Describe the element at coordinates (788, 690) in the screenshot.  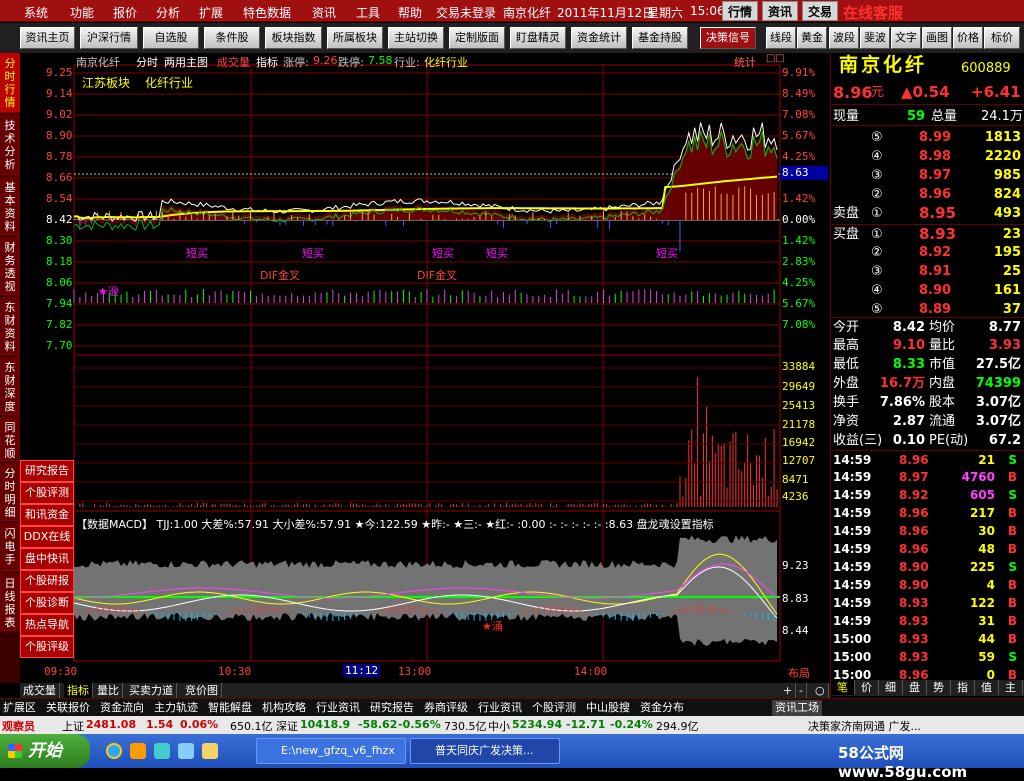
I see `zoom-in-button: +` at that location.